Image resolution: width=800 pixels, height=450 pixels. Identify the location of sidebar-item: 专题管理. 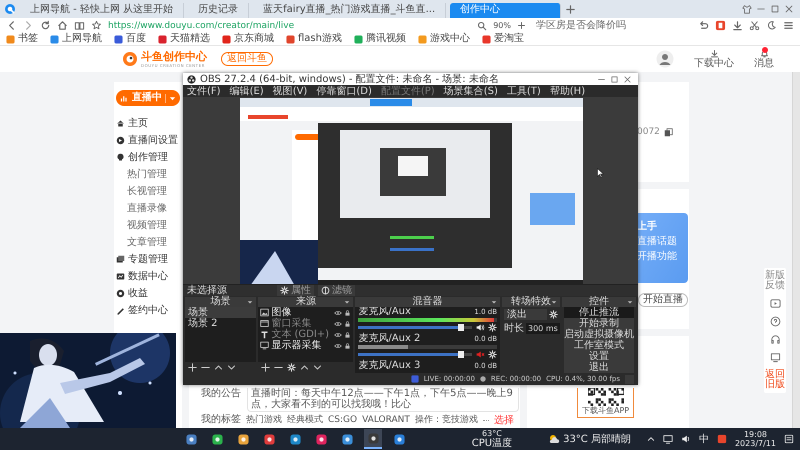
(142, 259).